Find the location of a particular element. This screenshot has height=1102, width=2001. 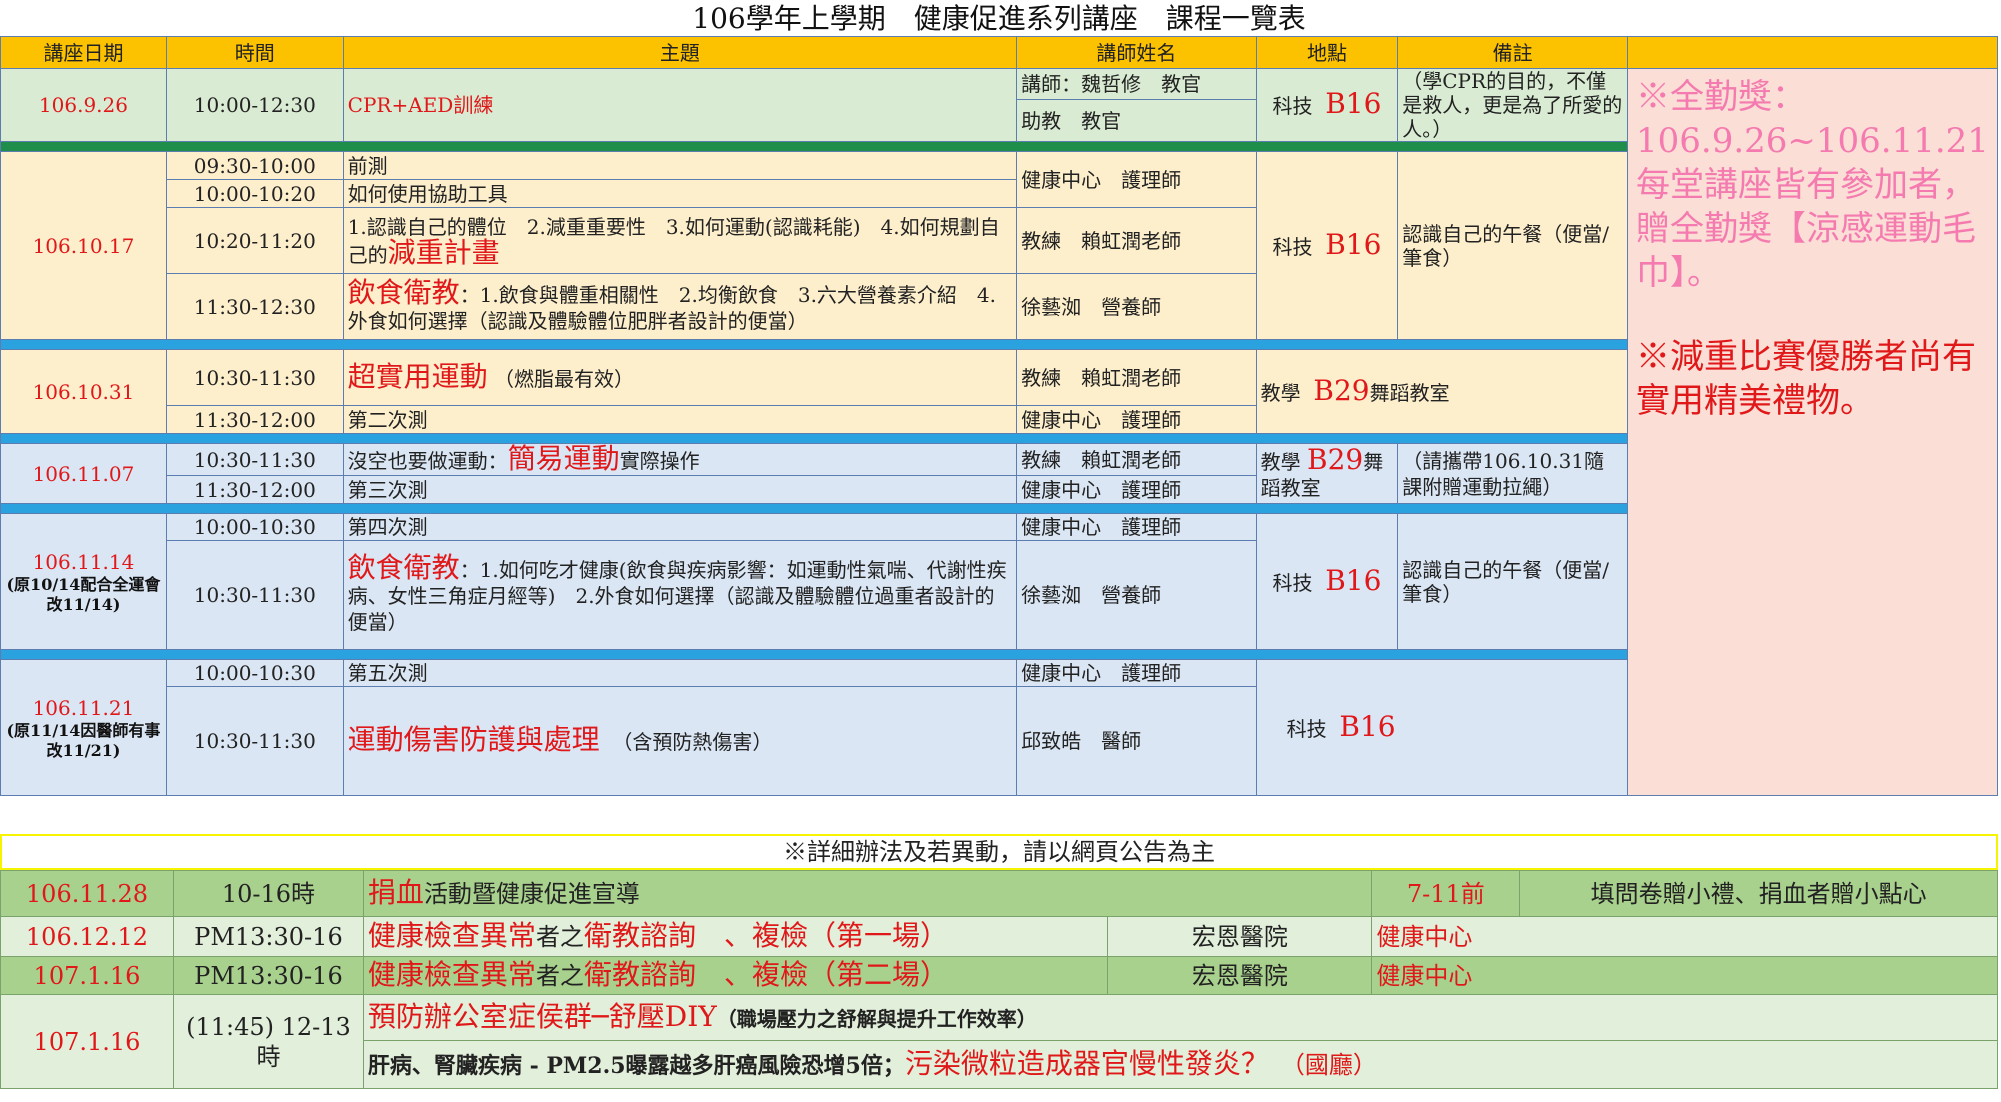

session-topic: 第二次測 is located at coordinates (680, 419).